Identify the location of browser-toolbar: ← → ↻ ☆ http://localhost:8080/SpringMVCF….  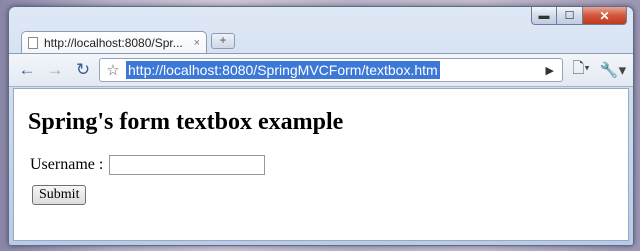
(321, 70).